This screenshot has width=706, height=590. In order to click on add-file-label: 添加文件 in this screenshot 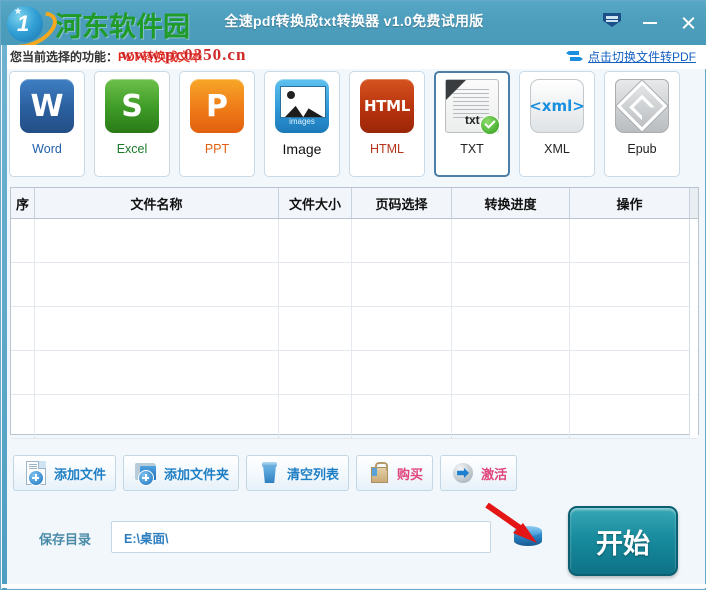, I will do `click(80, 475)`.